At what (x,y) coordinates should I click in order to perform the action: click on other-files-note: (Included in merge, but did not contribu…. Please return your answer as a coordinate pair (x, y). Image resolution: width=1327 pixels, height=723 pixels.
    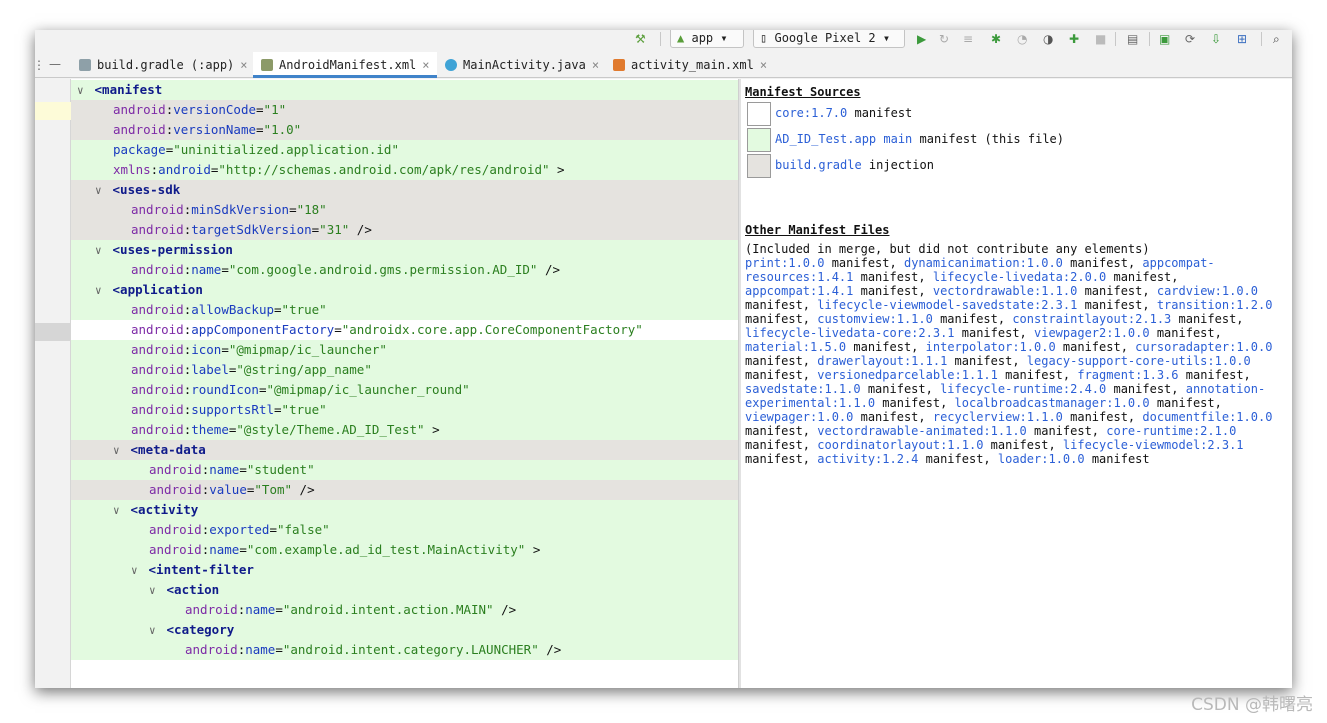
    Looking at the image, I should click on (947, 249).